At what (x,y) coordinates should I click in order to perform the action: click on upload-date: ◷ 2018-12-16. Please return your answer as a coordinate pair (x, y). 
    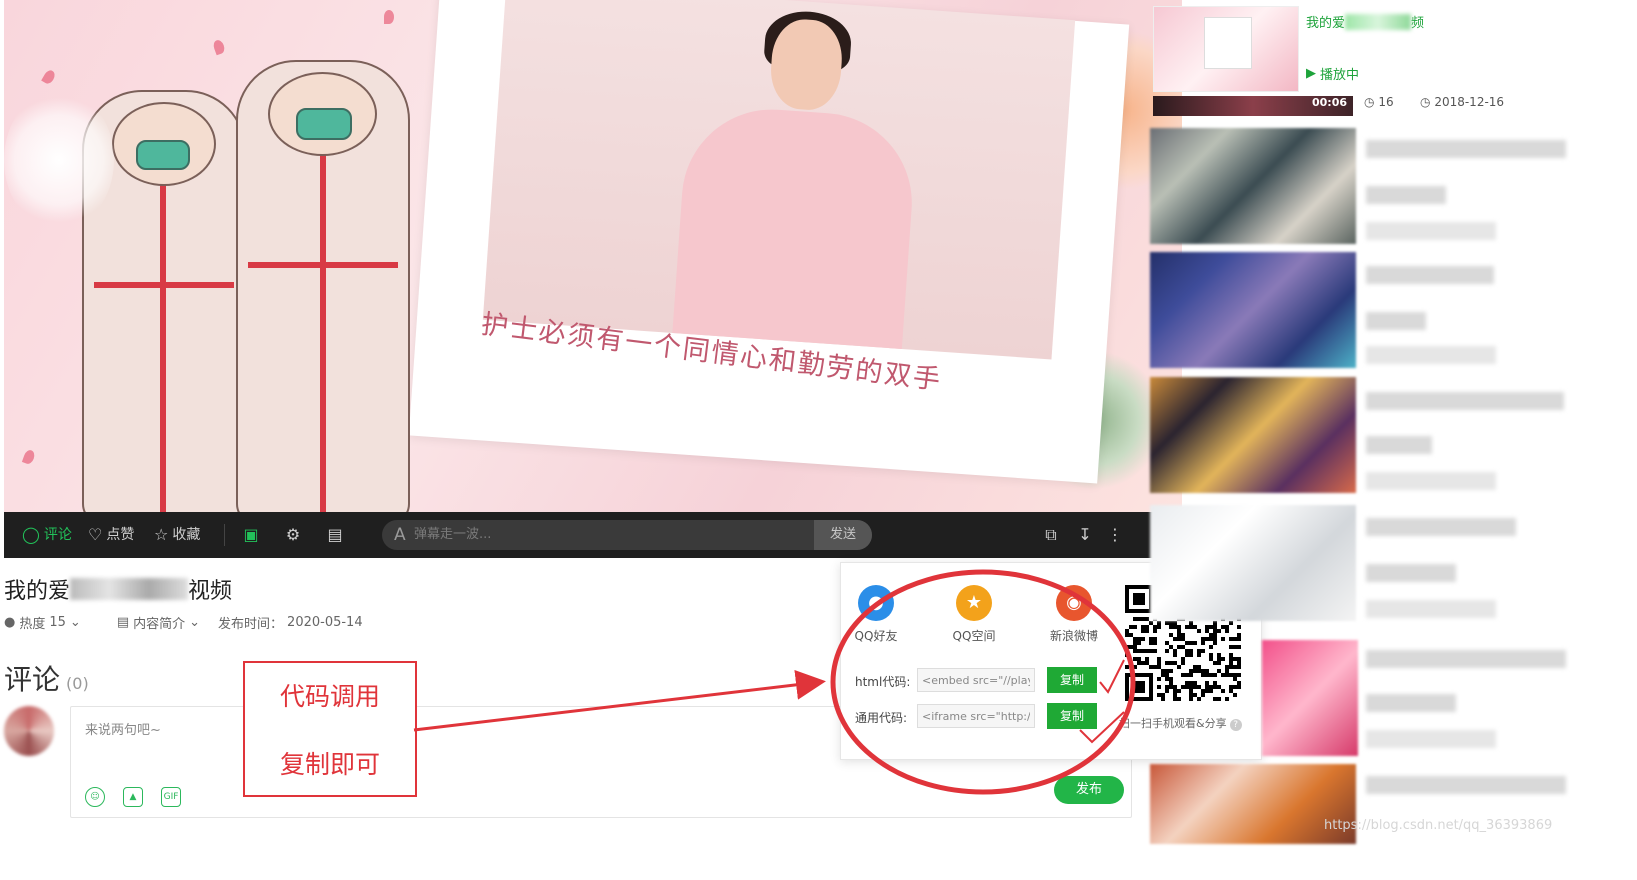
    Looking at the image, I should click on (1462, 102).